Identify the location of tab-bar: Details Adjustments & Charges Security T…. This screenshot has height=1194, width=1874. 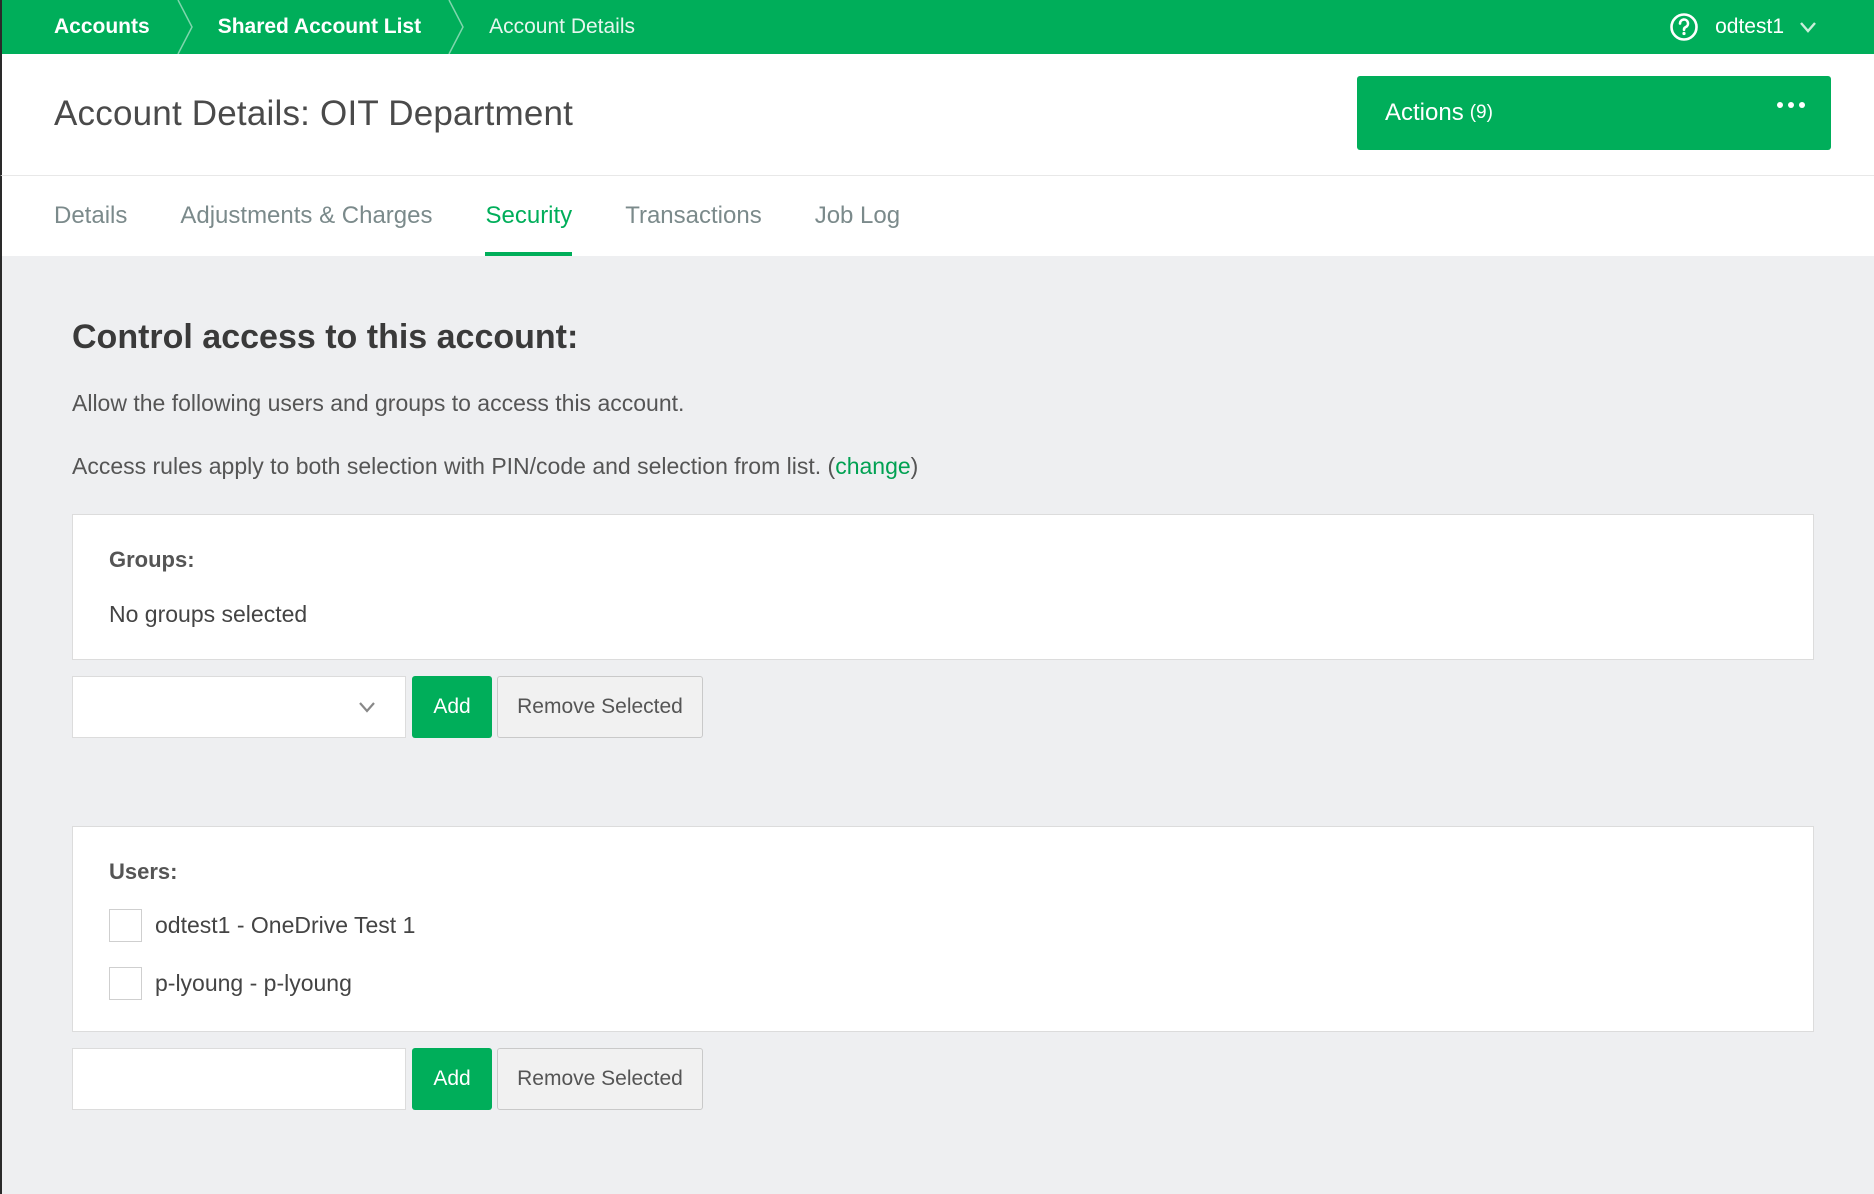
(937, 216).